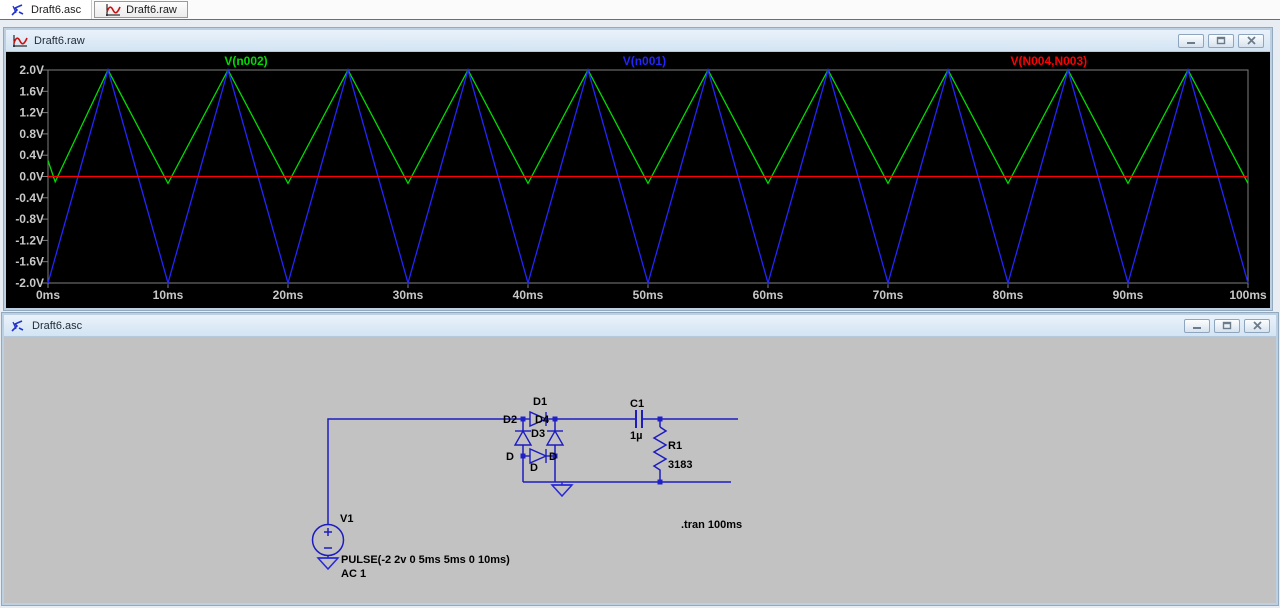 Image resolution: width=1280 pixels, height=608 pixels. What do you see at coordinates (31, 134) in the screenshot?
I see `svg-text: 0.8V` at bounding box center [31, 134].